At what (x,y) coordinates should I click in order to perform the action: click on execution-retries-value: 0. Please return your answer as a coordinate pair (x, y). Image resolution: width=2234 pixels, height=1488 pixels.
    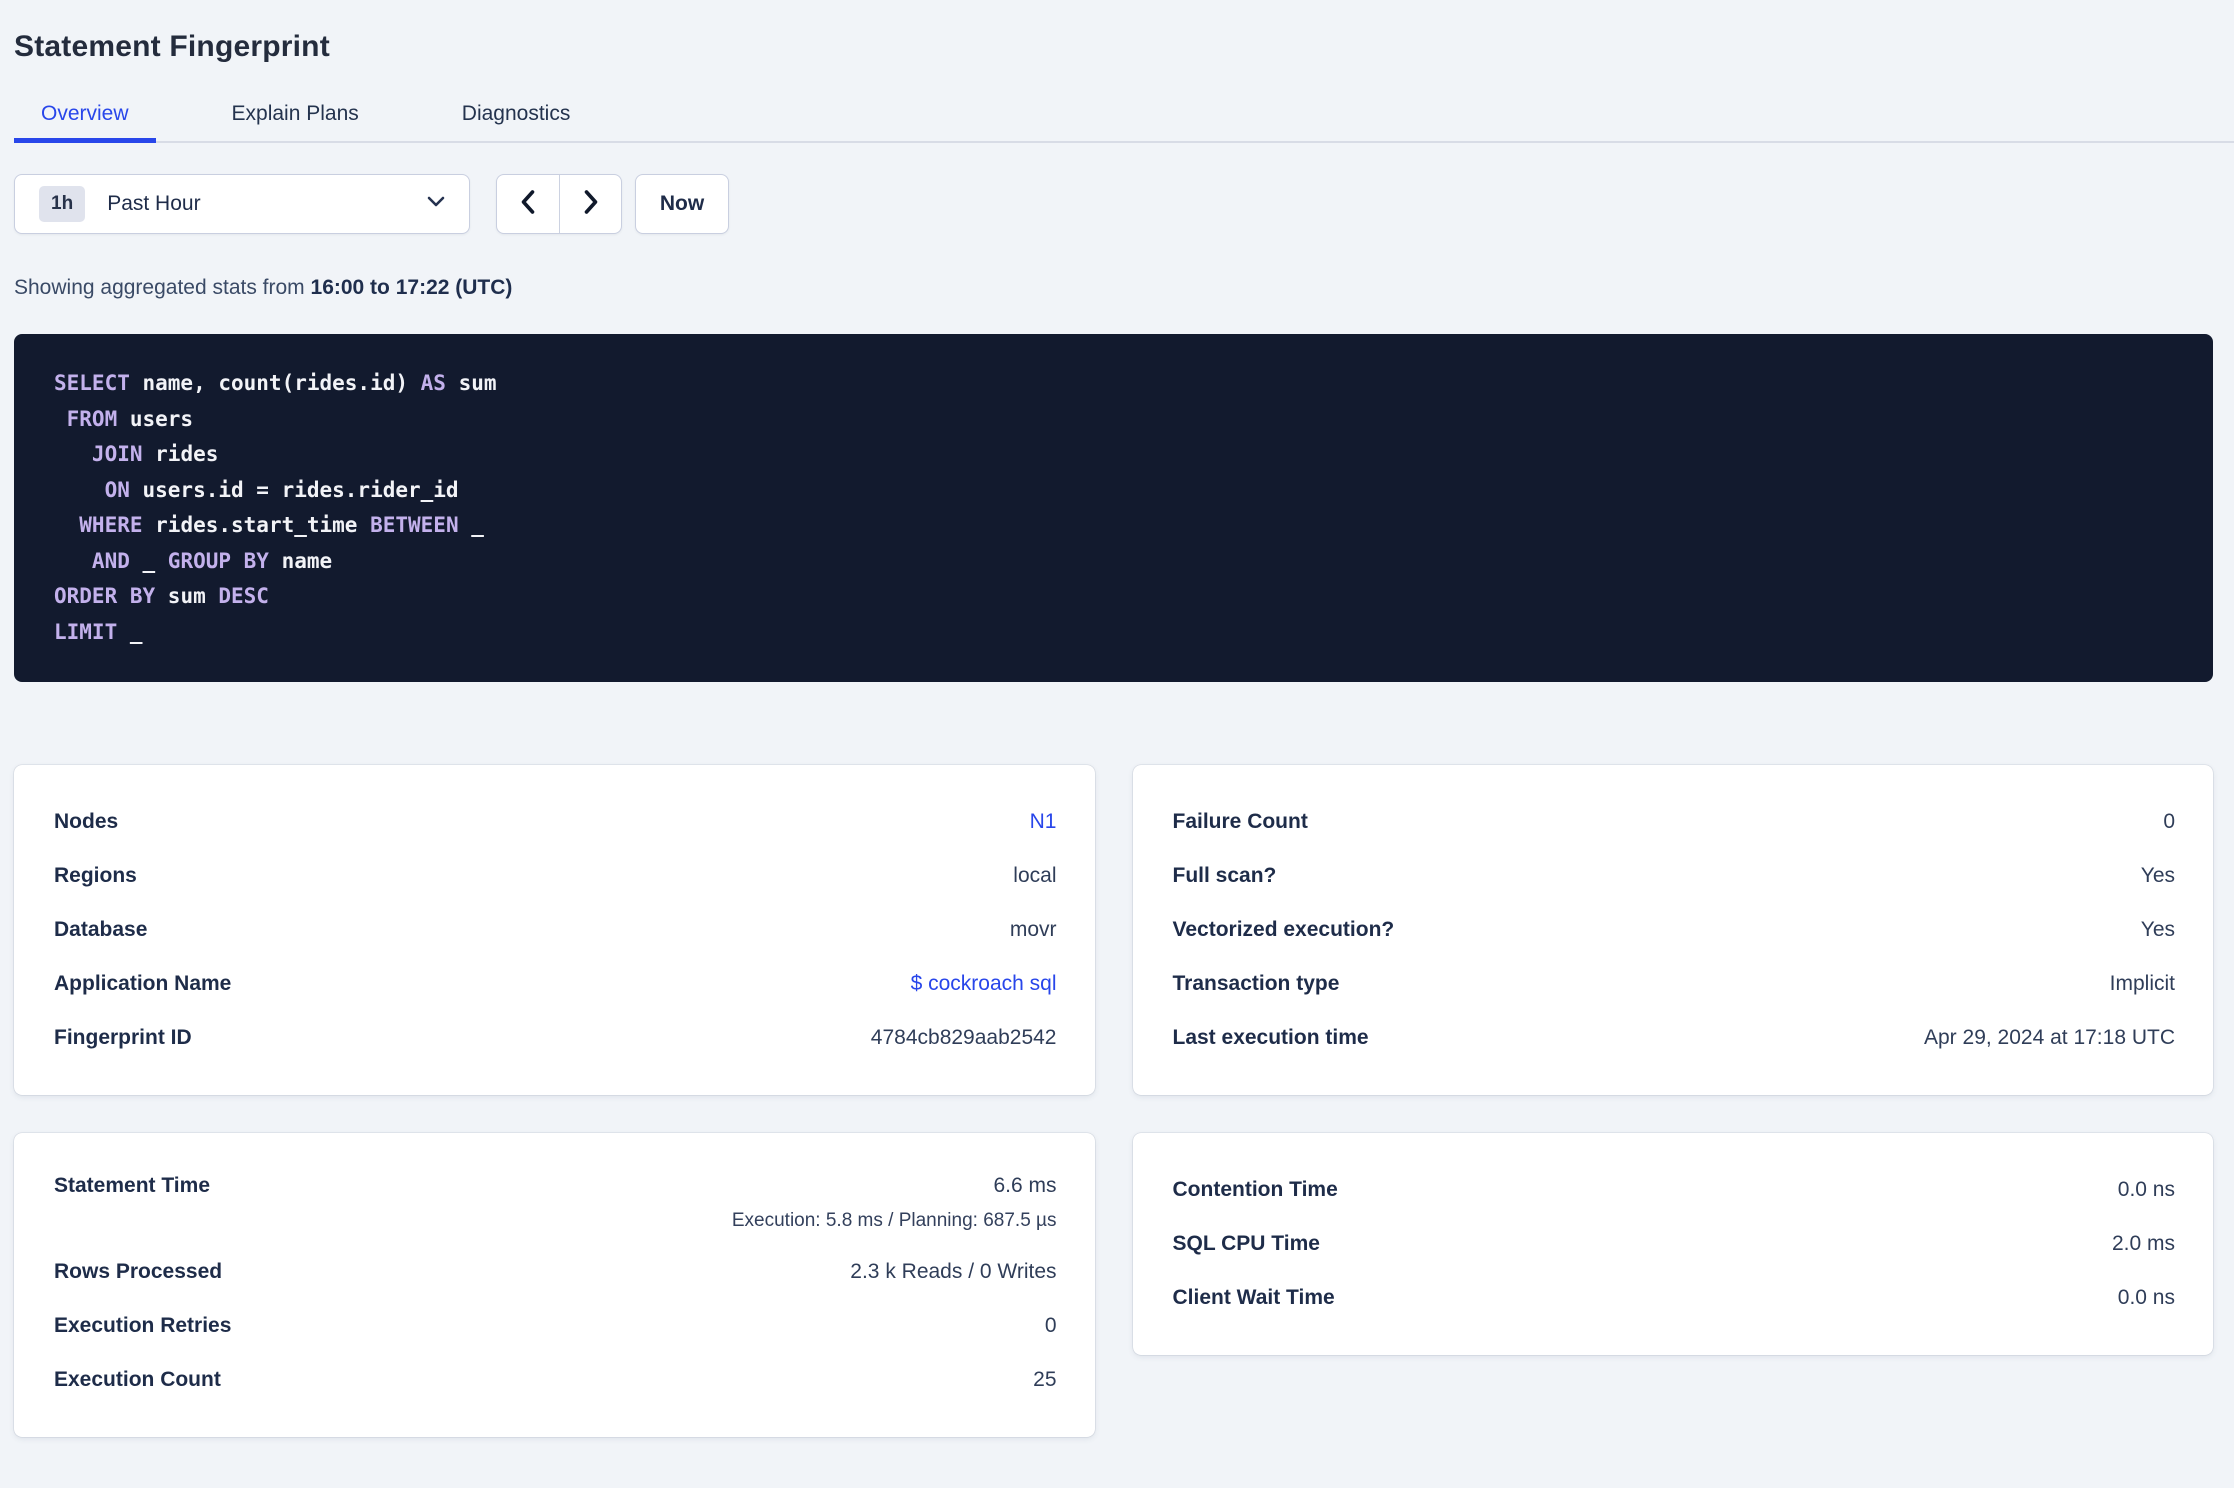
    Looking at the image, I should click on (1050, 1325).